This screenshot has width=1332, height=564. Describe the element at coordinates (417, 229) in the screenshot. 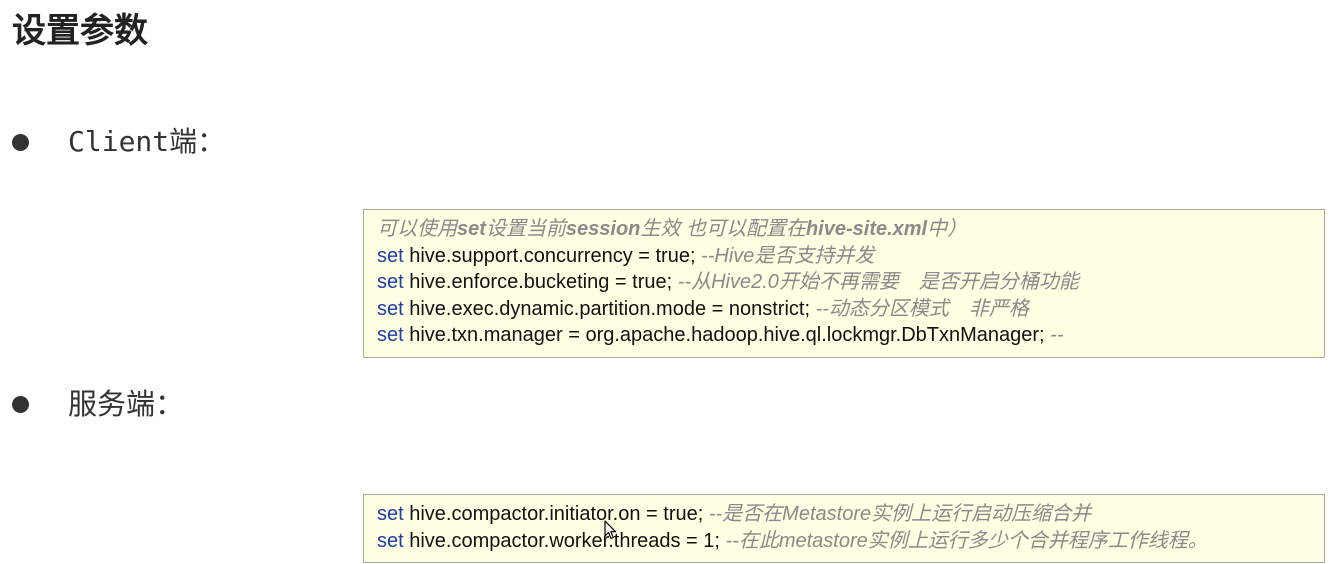

I see `comment-segment: 可以使用` at that location.